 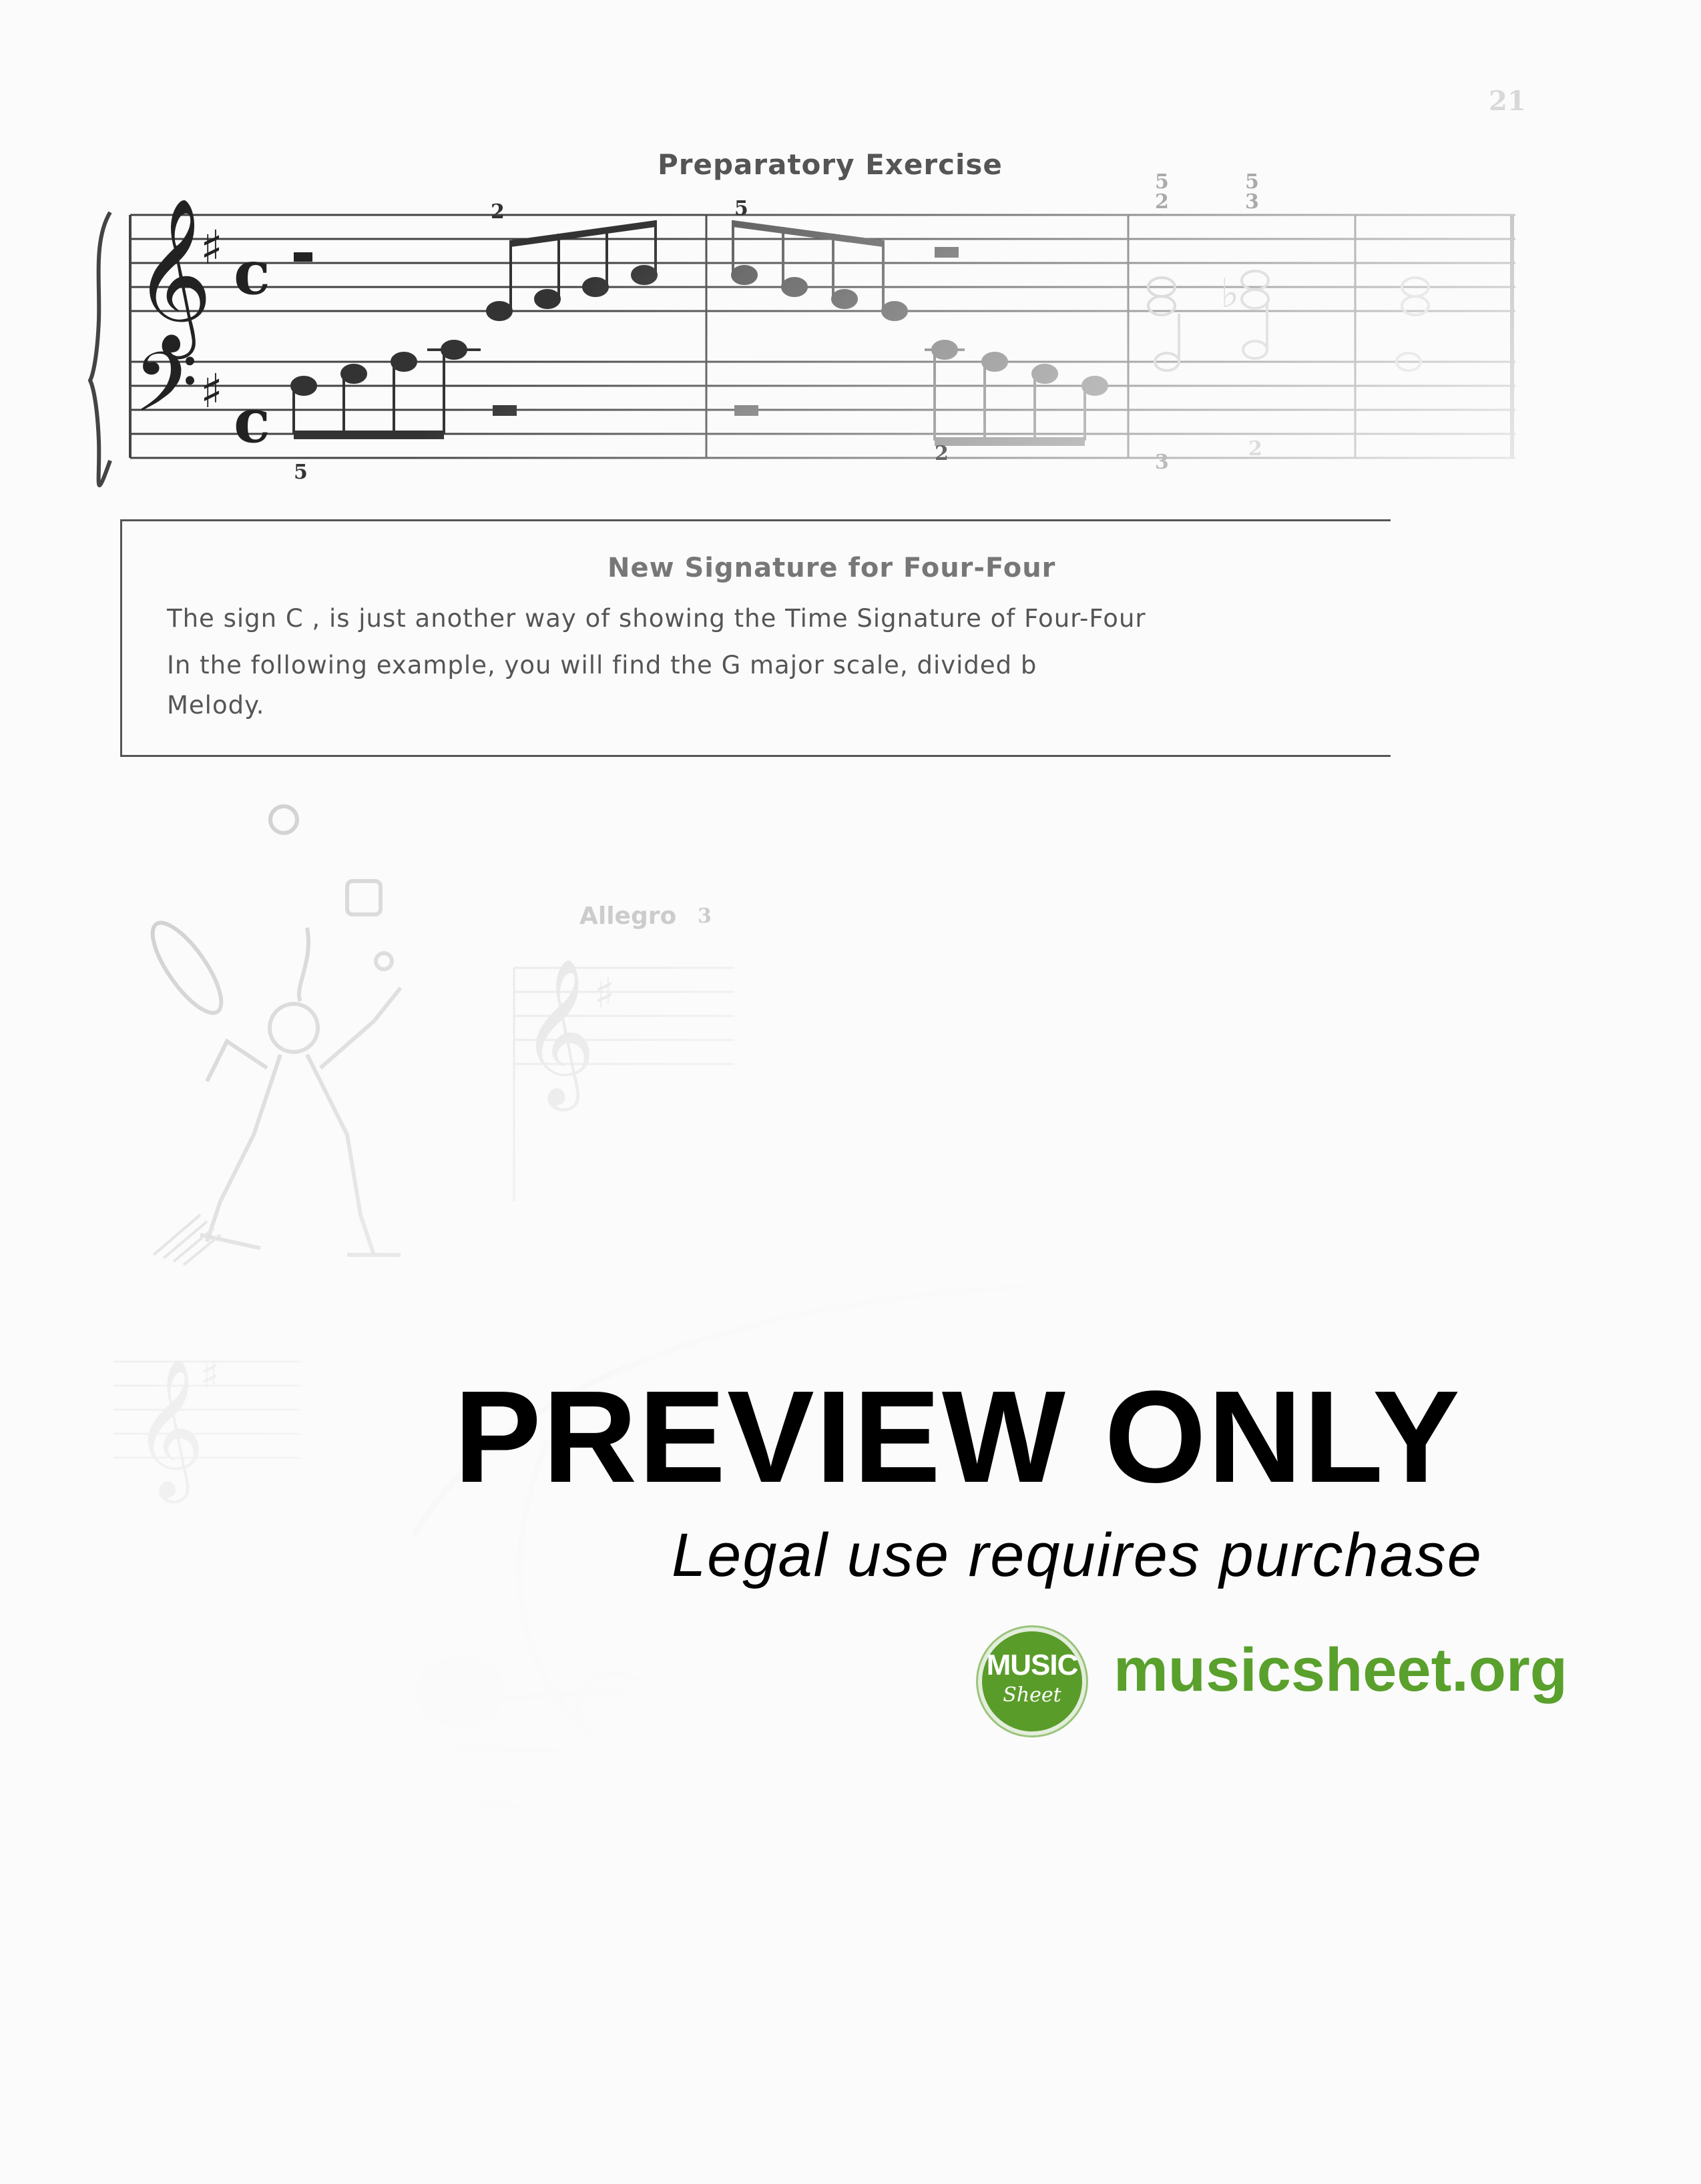 I want to click on legal-use-subtitle: Legal use requires purchase, so click(x=1077, y=1555).